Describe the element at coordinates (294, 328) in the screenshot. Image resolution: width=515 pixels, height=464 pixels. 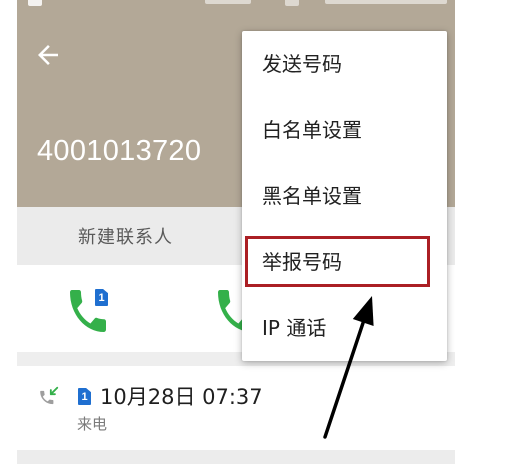
I see `menu-item-label: IP 通话` at that location.